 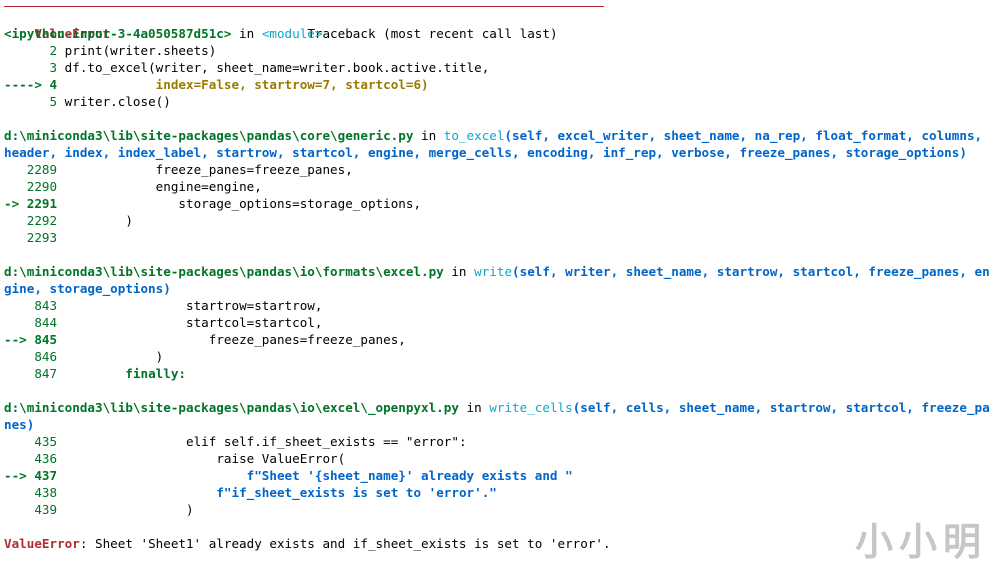 What do you see at coordinates (493, 271) in the screenshot?
I see `frame-function: write` at bounding box center [493, 271].